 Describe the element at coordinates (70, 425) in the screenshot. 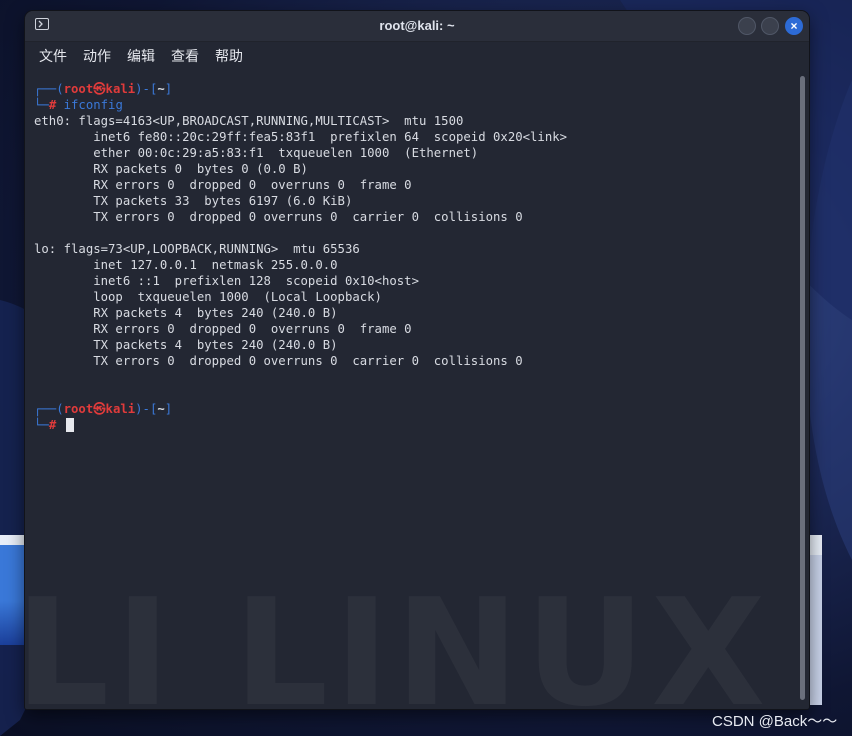

I see `text-cursor` at that location.